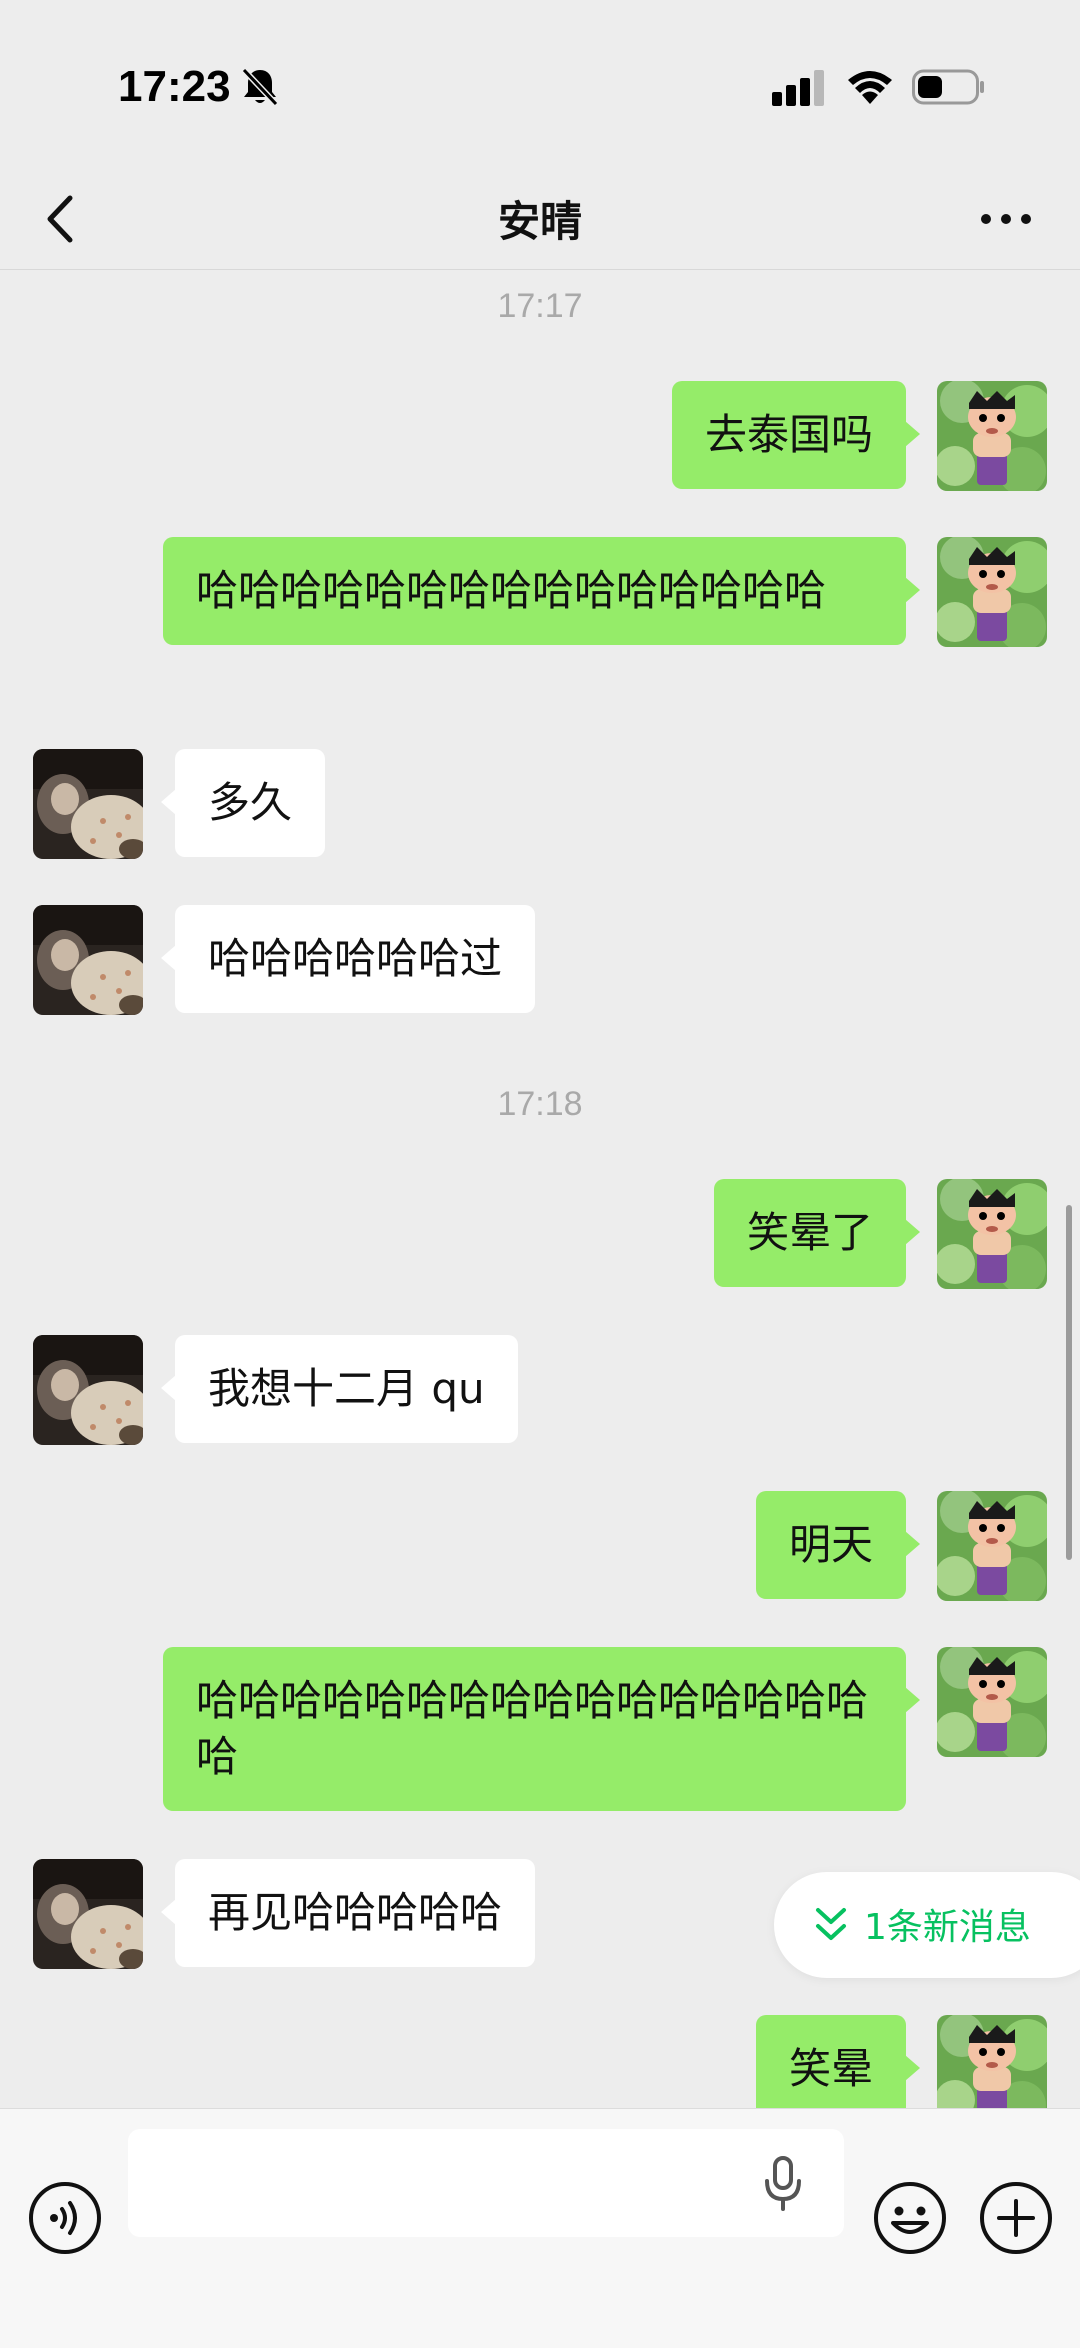  I want to click on voice-icon, so click(65, 2218).